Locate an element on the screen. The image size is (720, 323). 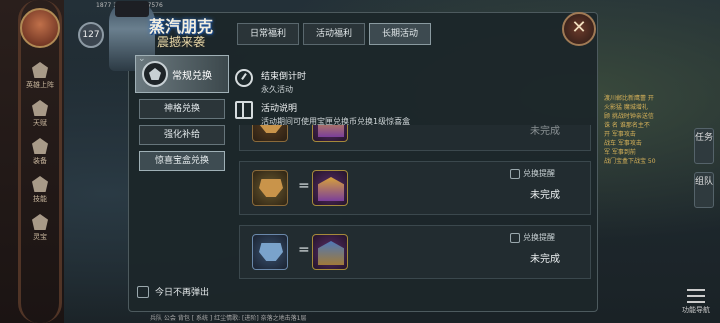
sidebar-item-hero: 英雄上阵 is located at coordinates (40, 76).